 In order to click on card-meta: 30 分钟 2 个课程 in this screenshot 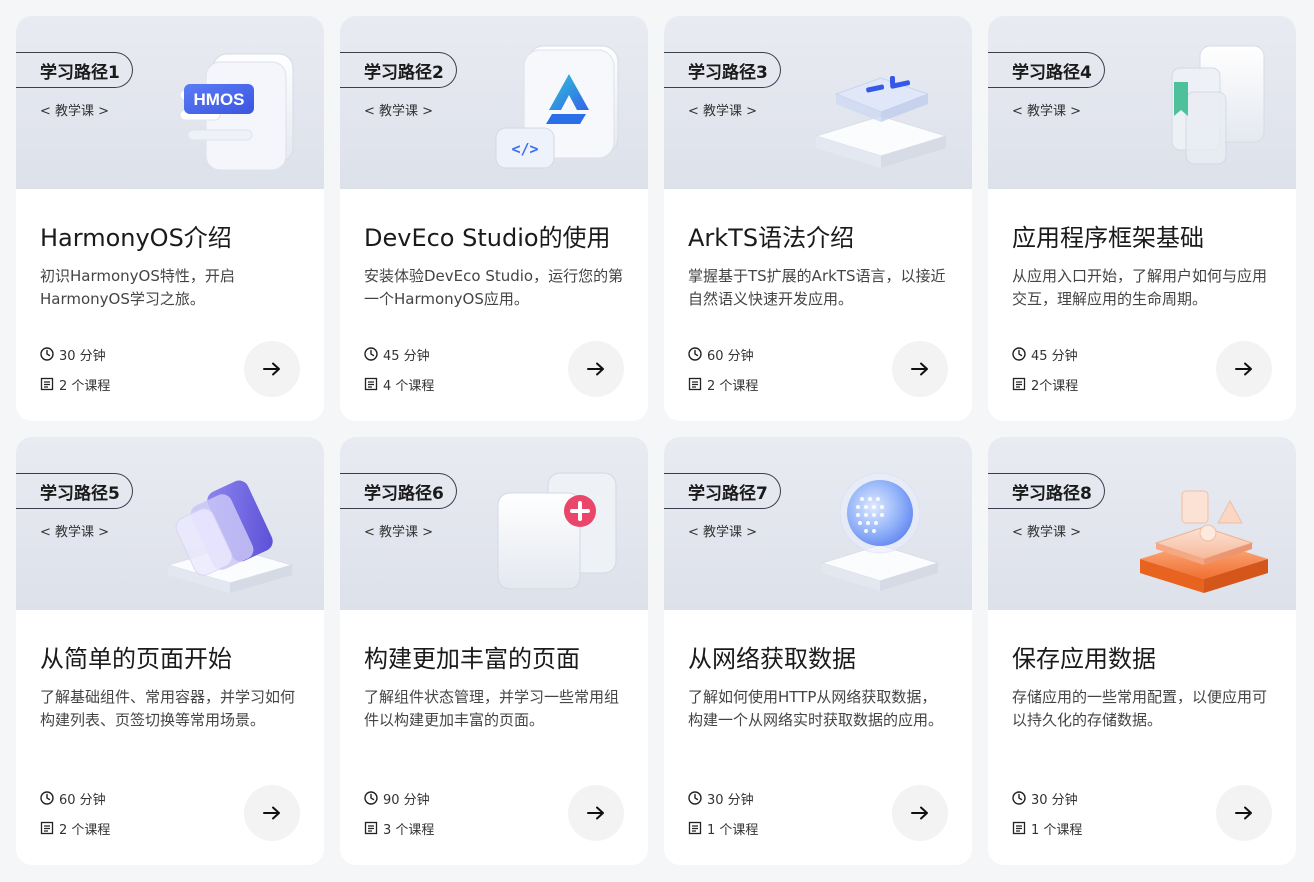, I will do `click(75, 365)`.